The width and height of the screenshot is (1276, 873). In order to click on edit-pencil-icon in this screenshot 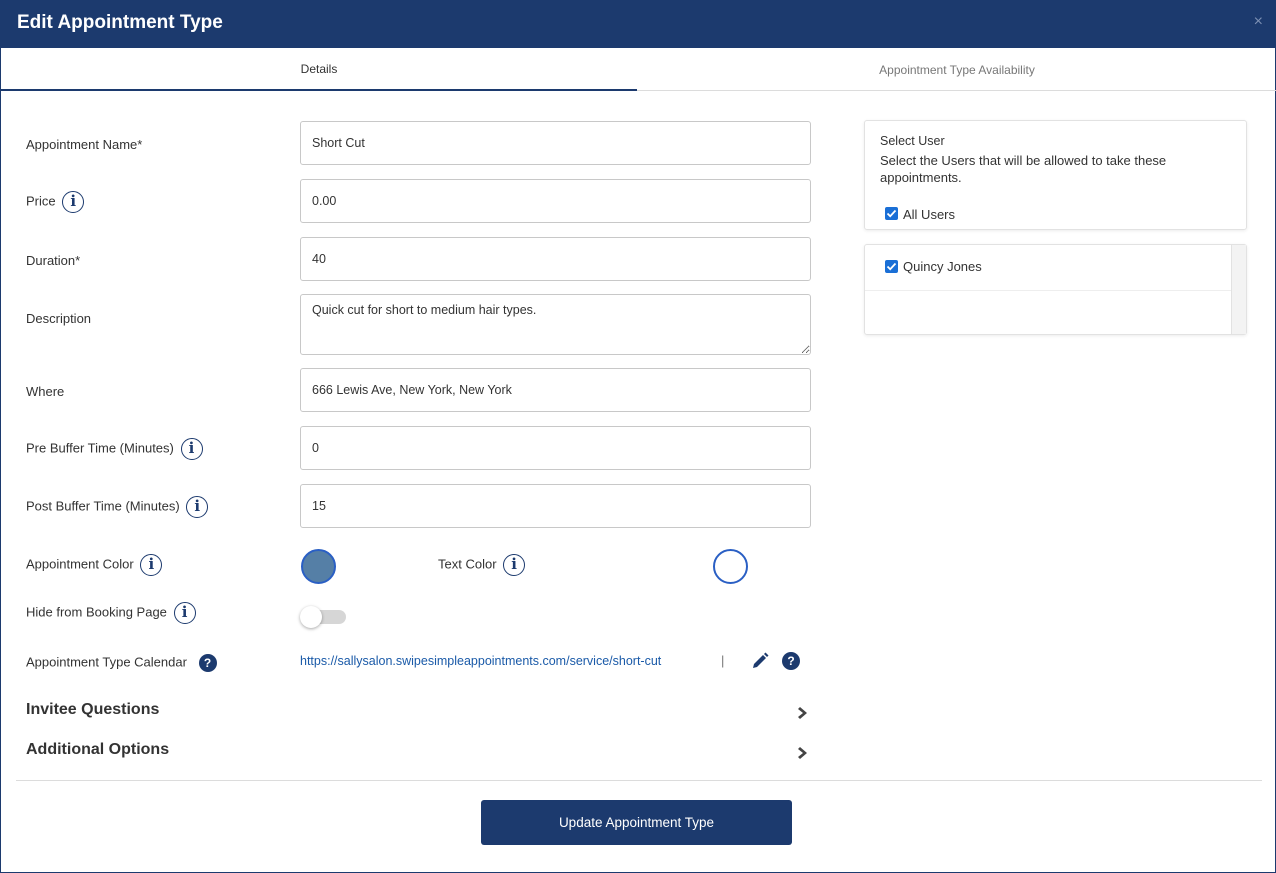, I will do `click(760, 661)`.